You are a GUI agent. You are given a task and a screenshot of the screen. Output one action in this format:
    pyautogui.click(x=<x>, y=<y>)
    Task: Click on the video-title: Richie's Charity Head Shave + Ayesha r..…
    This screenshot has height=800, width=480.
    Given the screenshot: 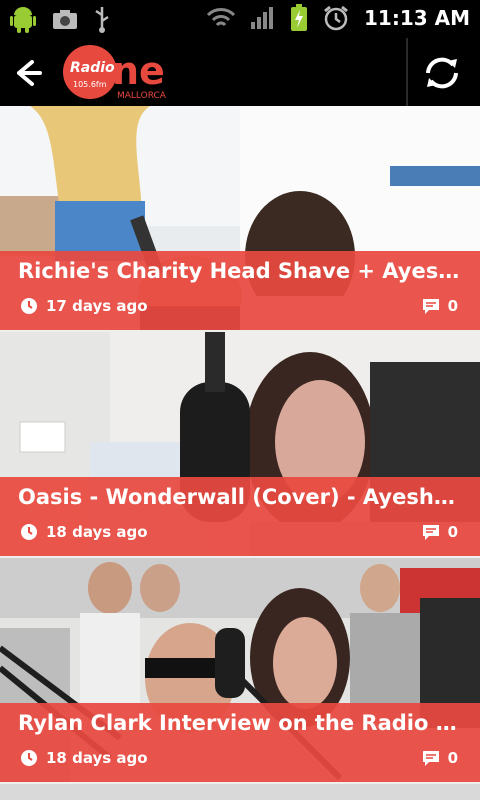 What is the action you would take?
    pyautogui.click(x=242, y=271)
    